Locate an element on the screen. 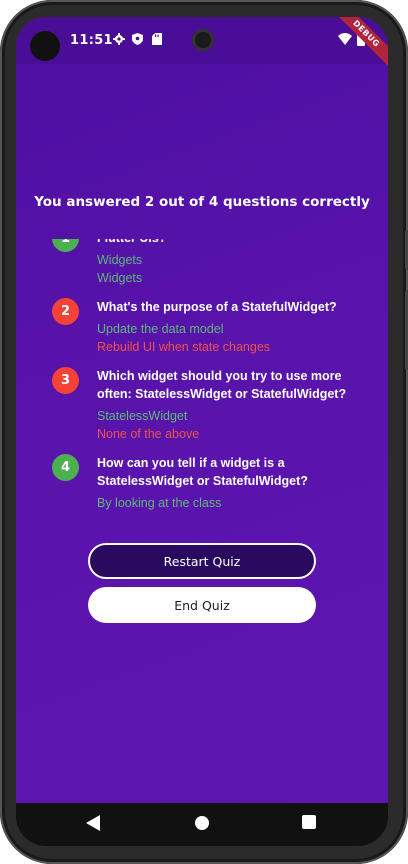 This screenshot has width=408, height=864. gear-icon is located at coordinates (119, 39).